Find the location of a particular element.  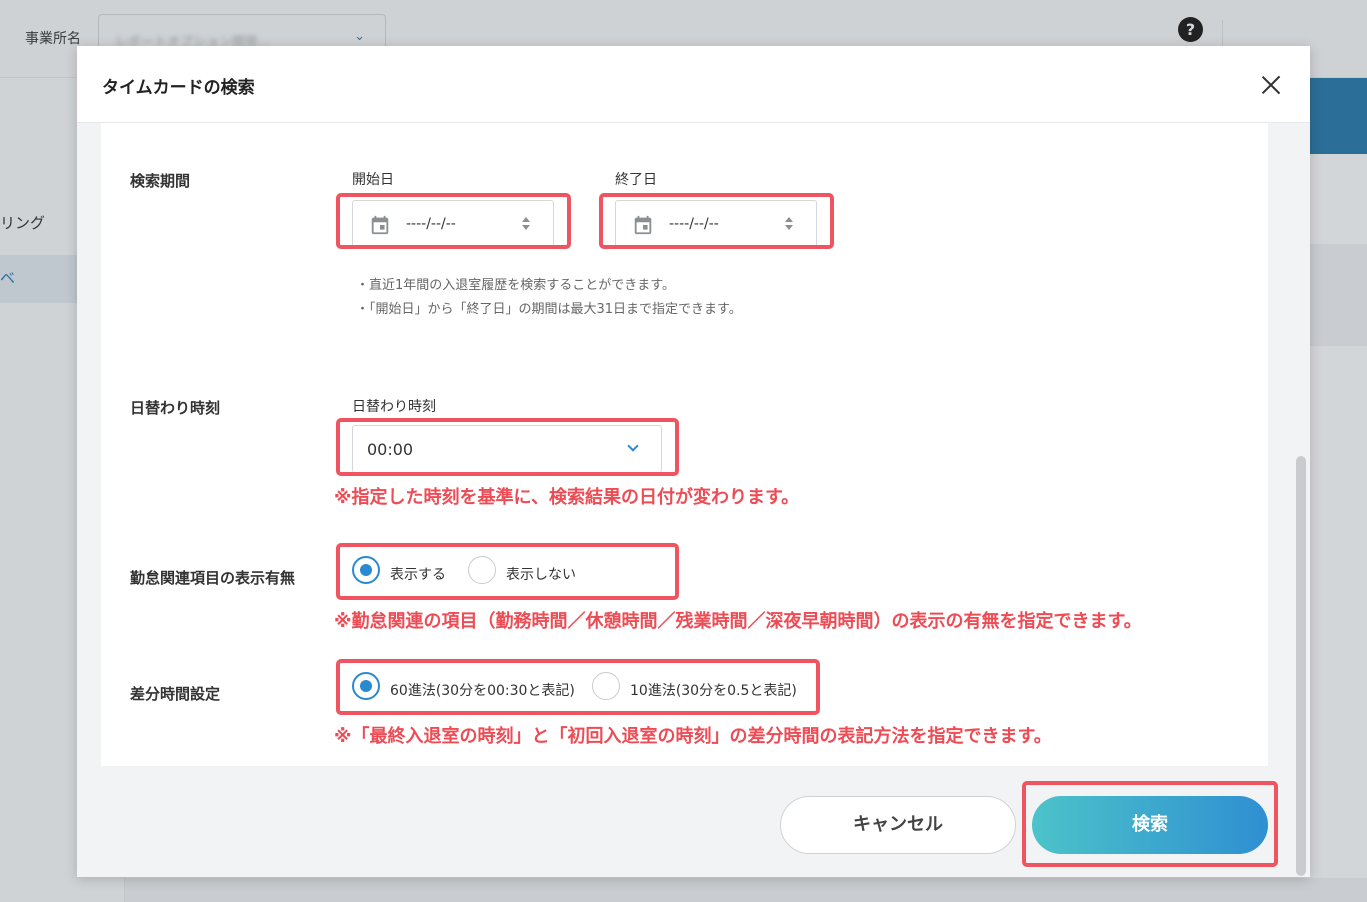

start-date-value: ----/--/-- is located at coordinates (431, 224).